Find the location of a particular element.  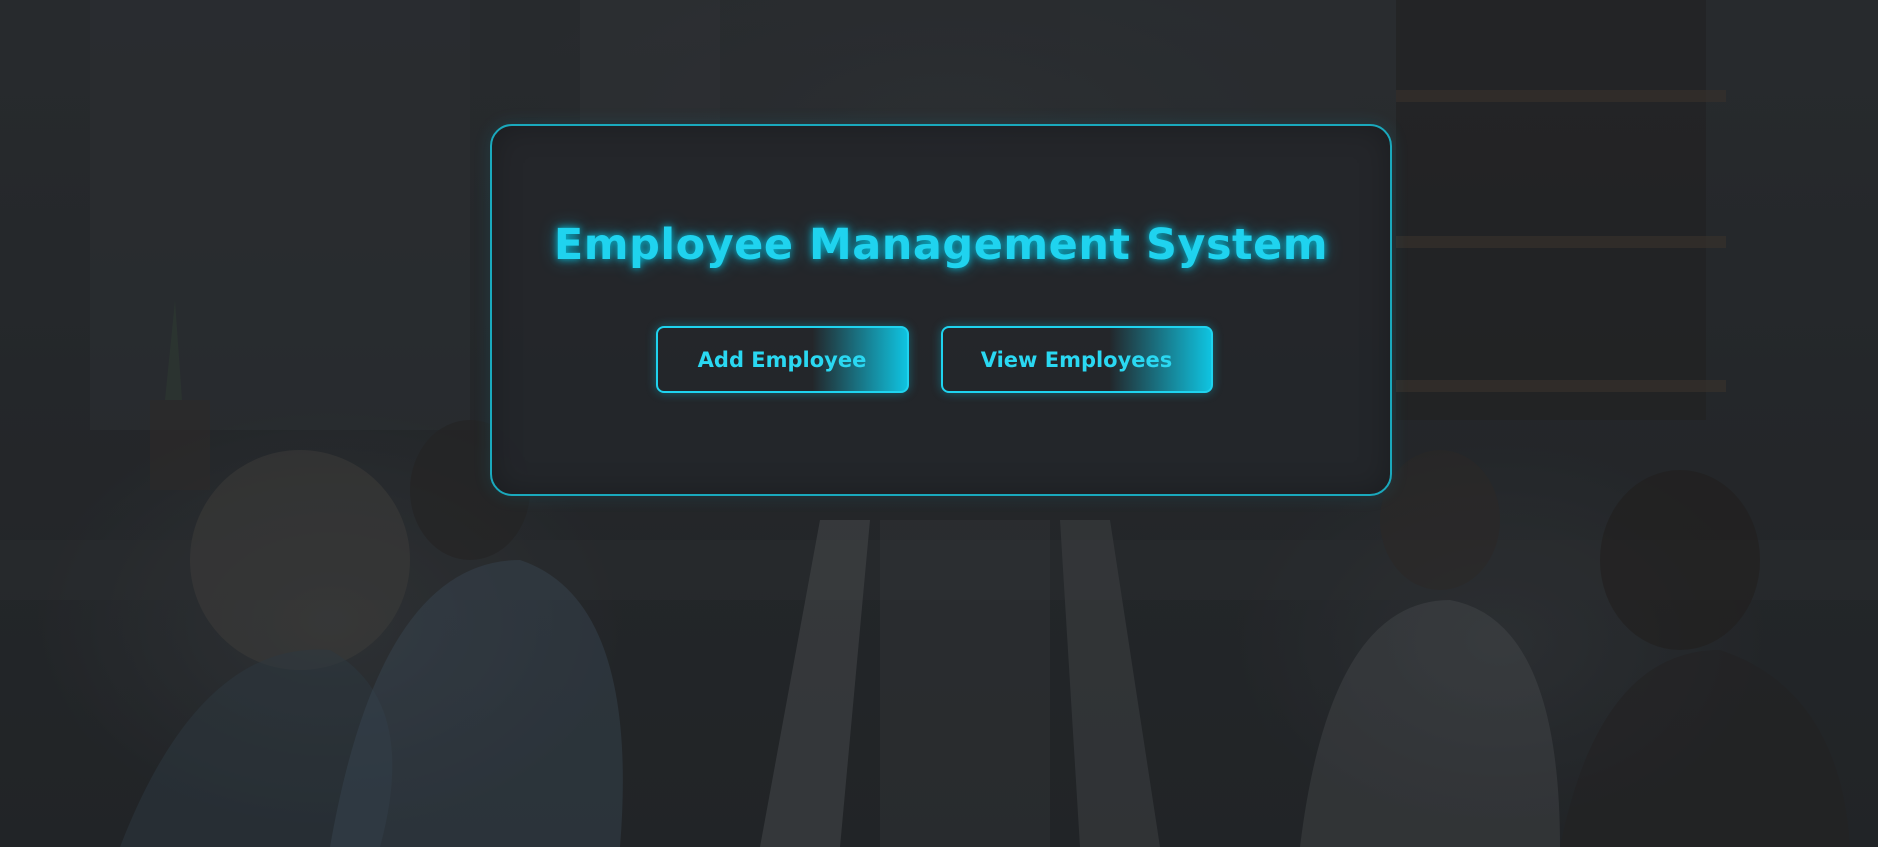

view-employees-label: View Employees is located at coordinates (1076, 359).